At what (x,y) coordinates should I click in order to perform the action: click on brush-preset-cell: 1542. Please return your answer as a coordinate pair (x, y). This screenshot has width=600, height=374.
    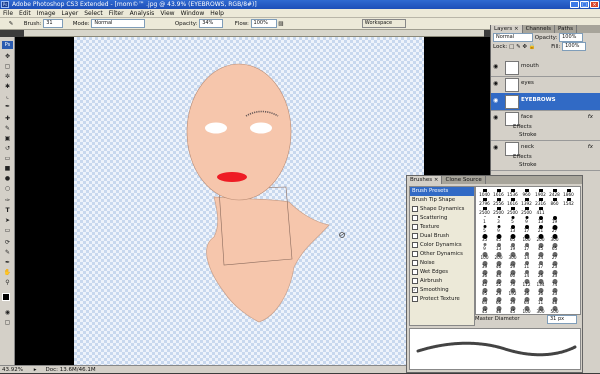
    Looking at the image, I should click on (568, 201).